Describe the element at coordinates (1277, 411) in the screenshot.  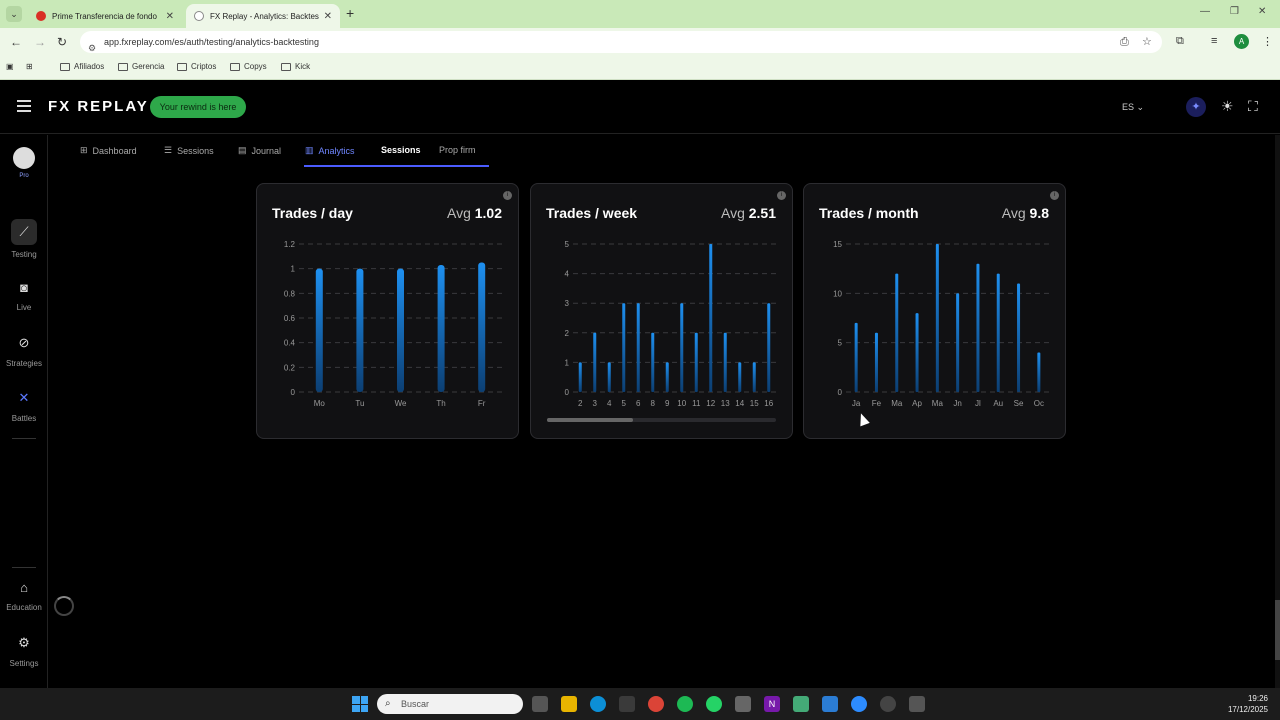
I see `page-scrollbar` at that location.